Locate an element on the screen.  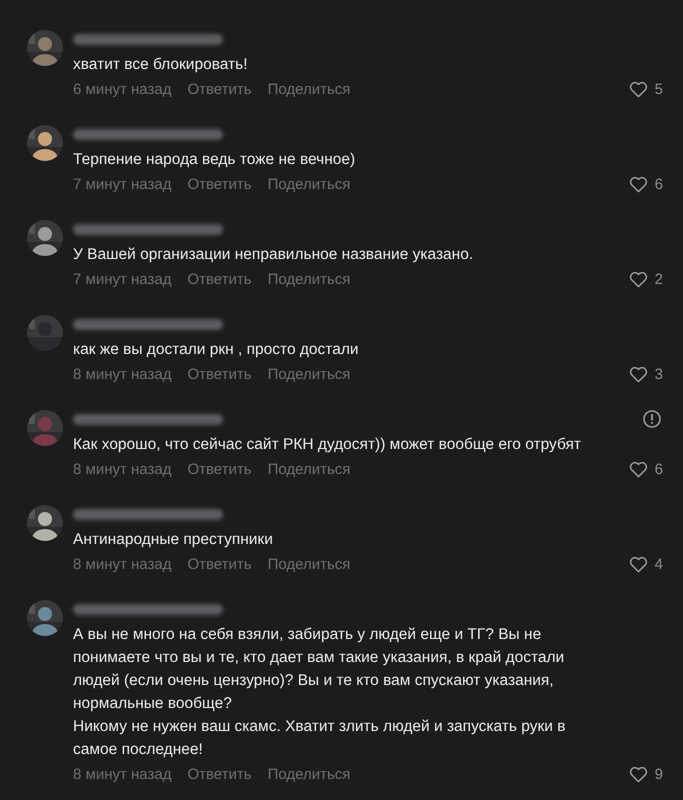
comment-text: как же вы достали ркн , просто достали is located at coordinates (216, 350).